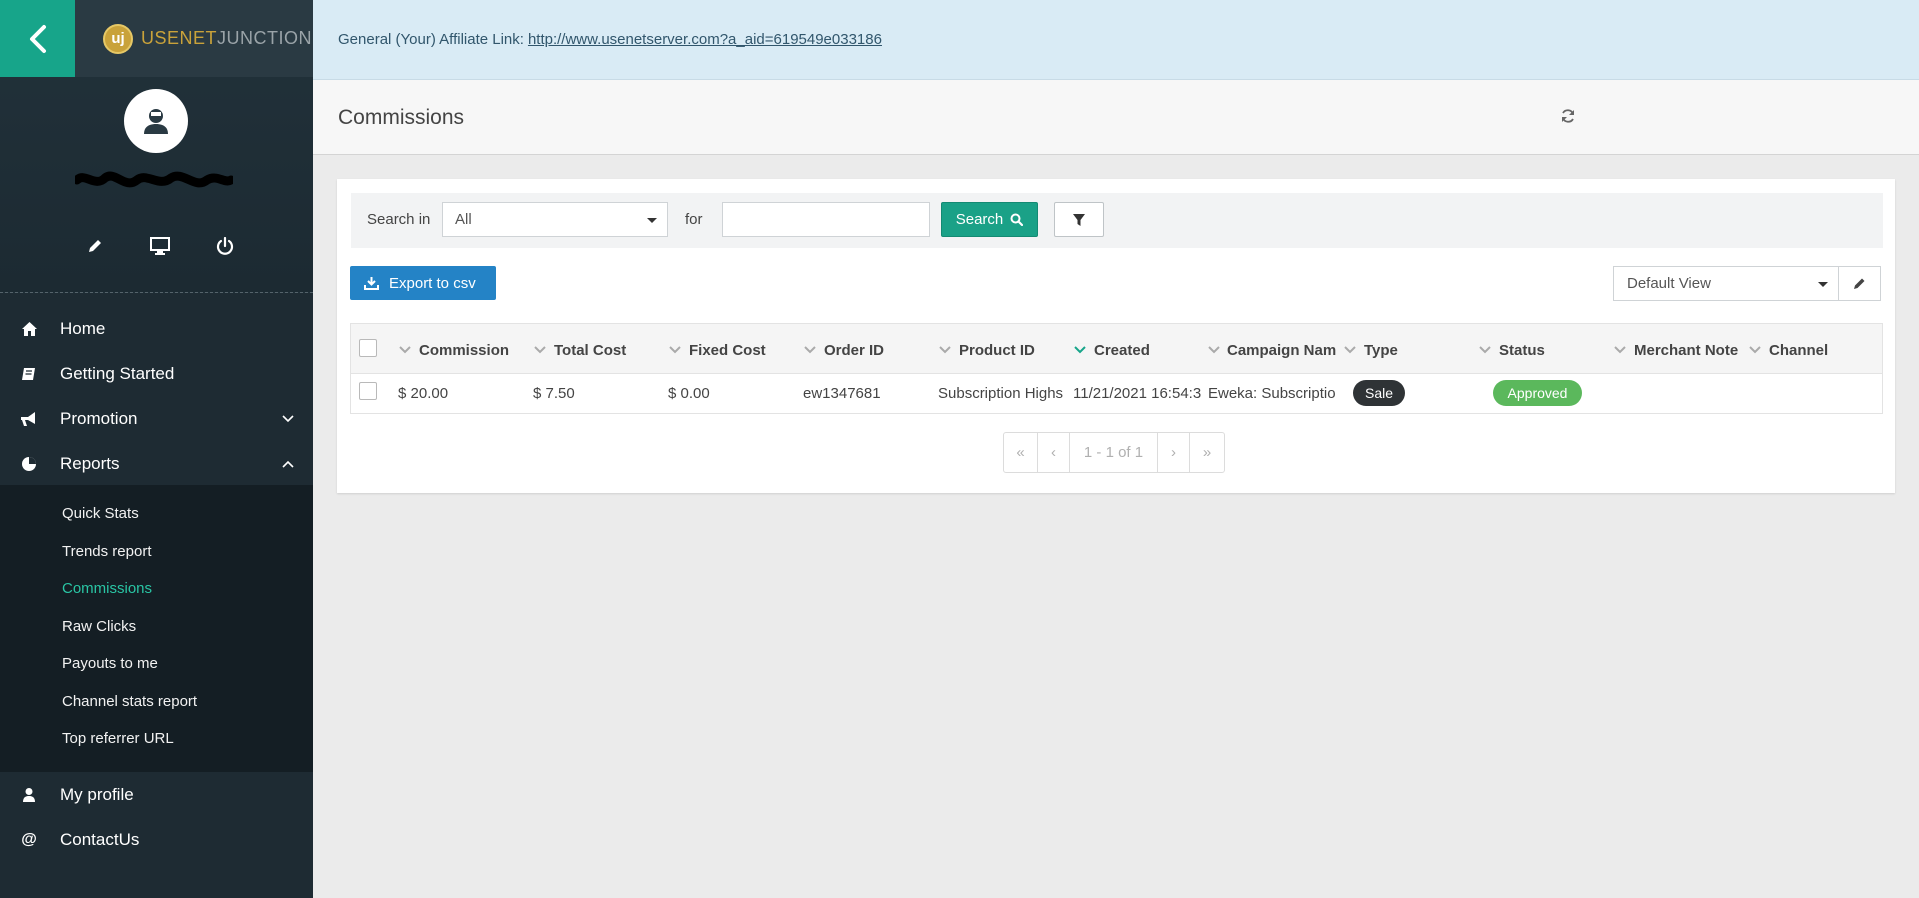  I want to click on back-button, so click(37, 38).